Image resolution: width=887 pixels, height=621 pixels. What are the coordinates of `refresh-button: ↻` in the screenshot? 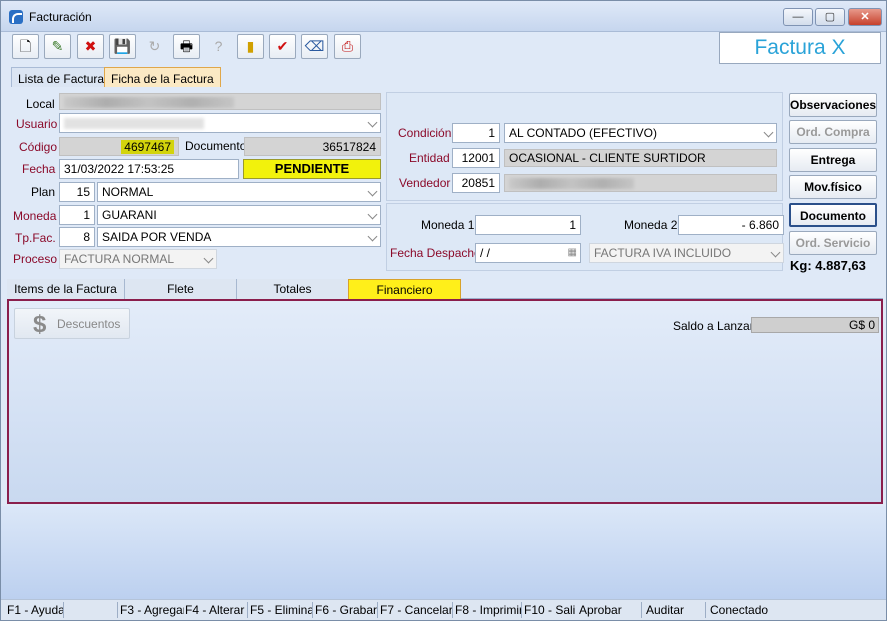 It's located at (154, 46).